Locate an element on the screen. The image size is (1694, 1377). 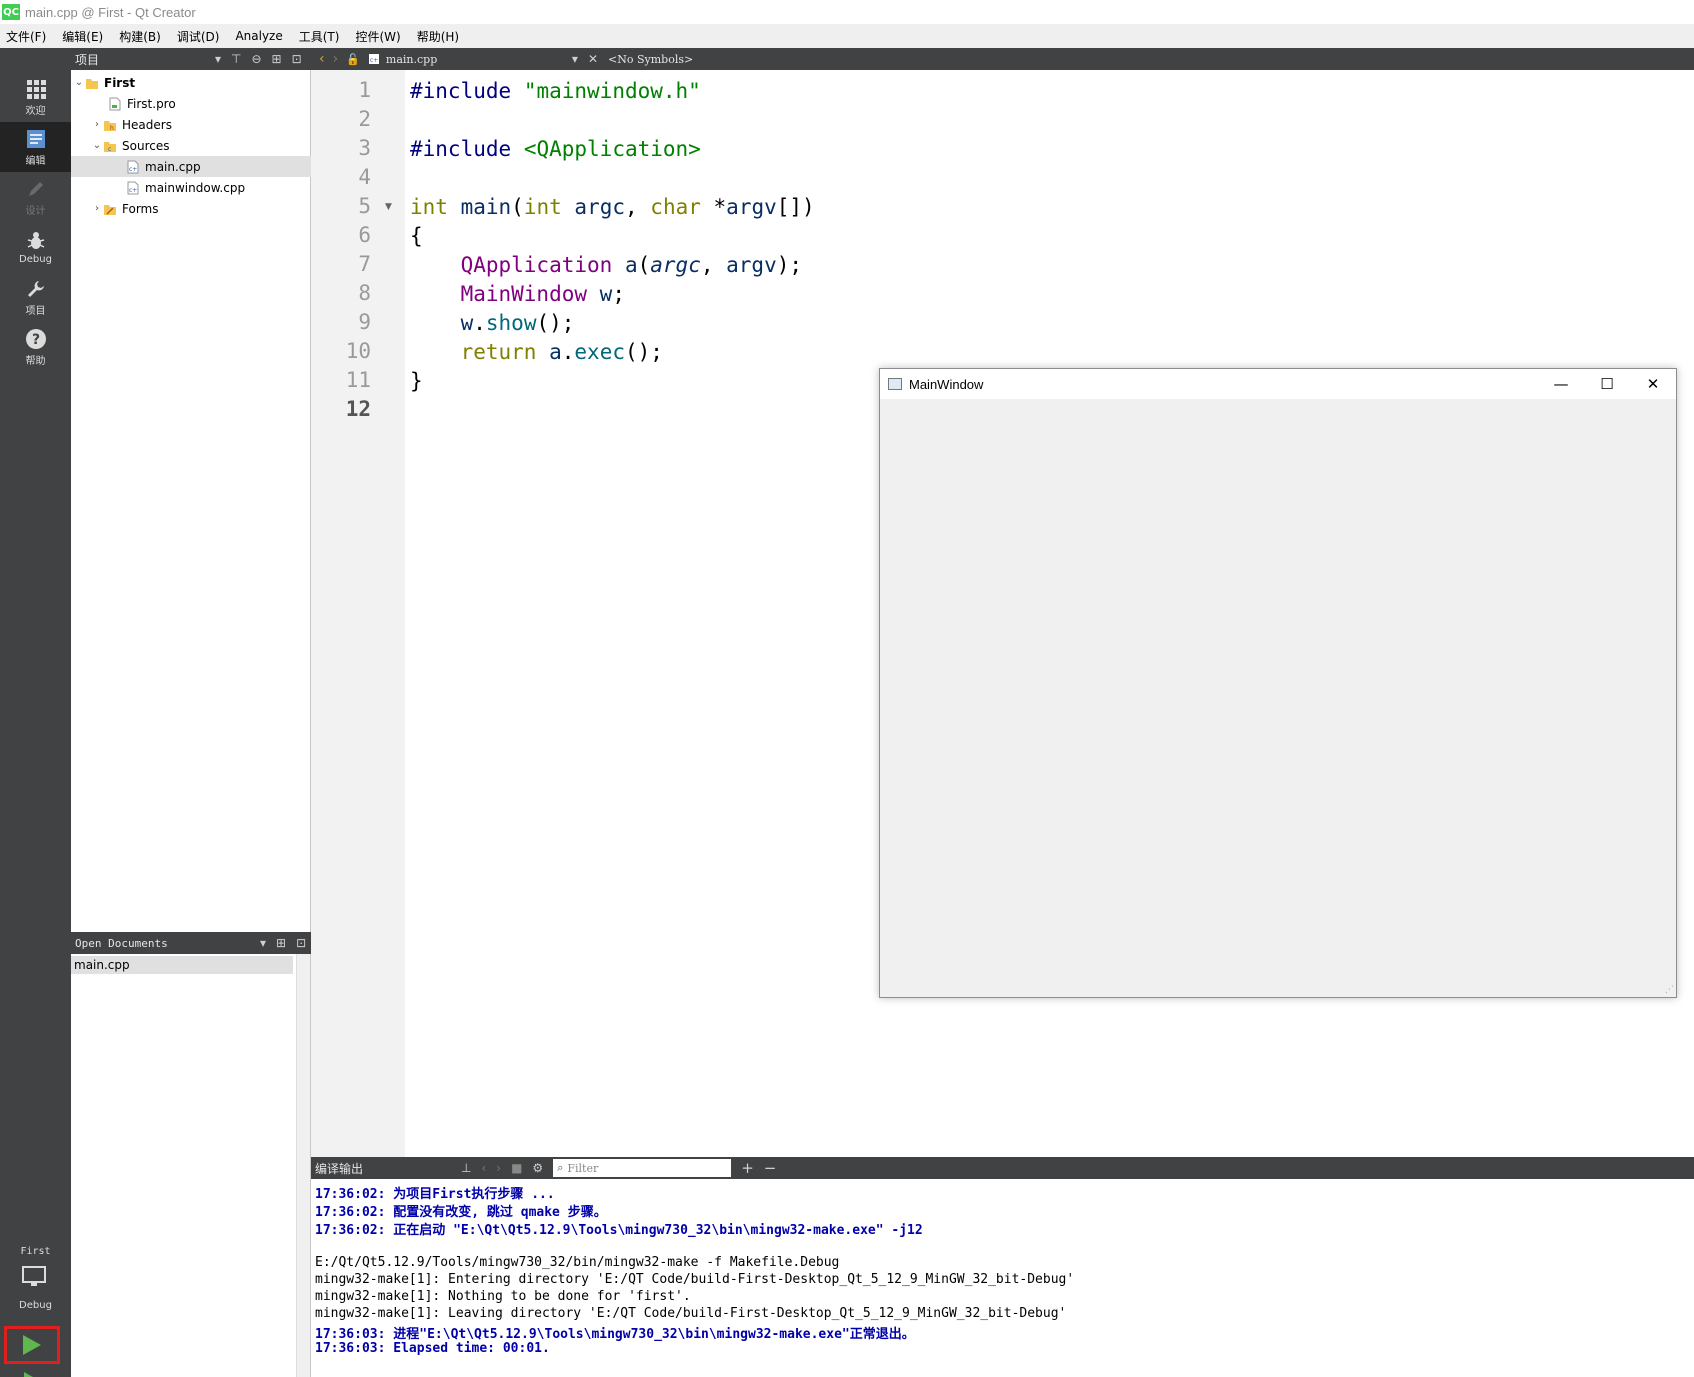
output-line: 17:36:02: 配置没有改变, 跳过 qmake 步骤。 is located at coordinates (461, 1212).